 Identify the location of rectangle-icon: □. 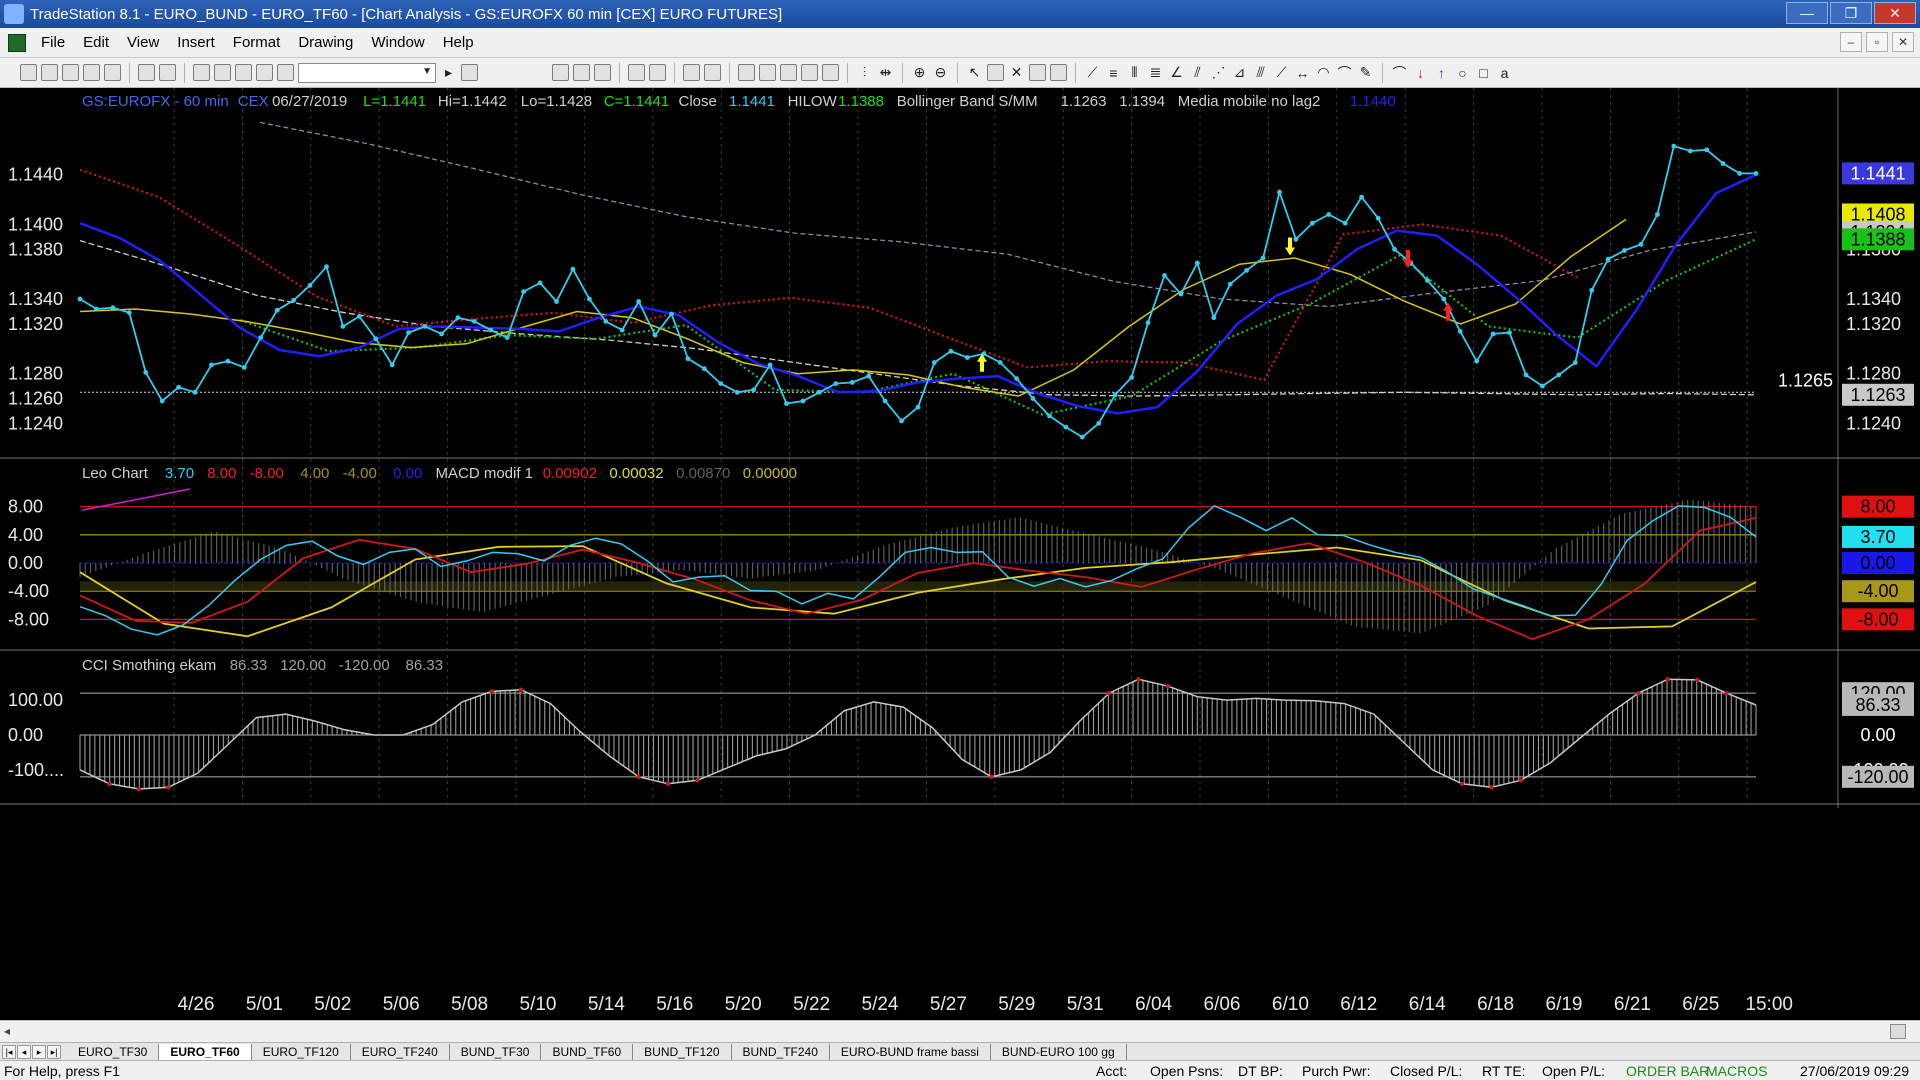
(1483, 73).